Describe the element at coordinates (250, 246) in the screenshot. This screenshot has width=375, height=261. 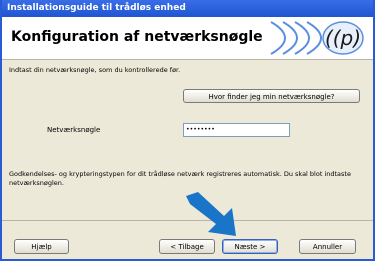
I see `next-button: Næste >` at that location.